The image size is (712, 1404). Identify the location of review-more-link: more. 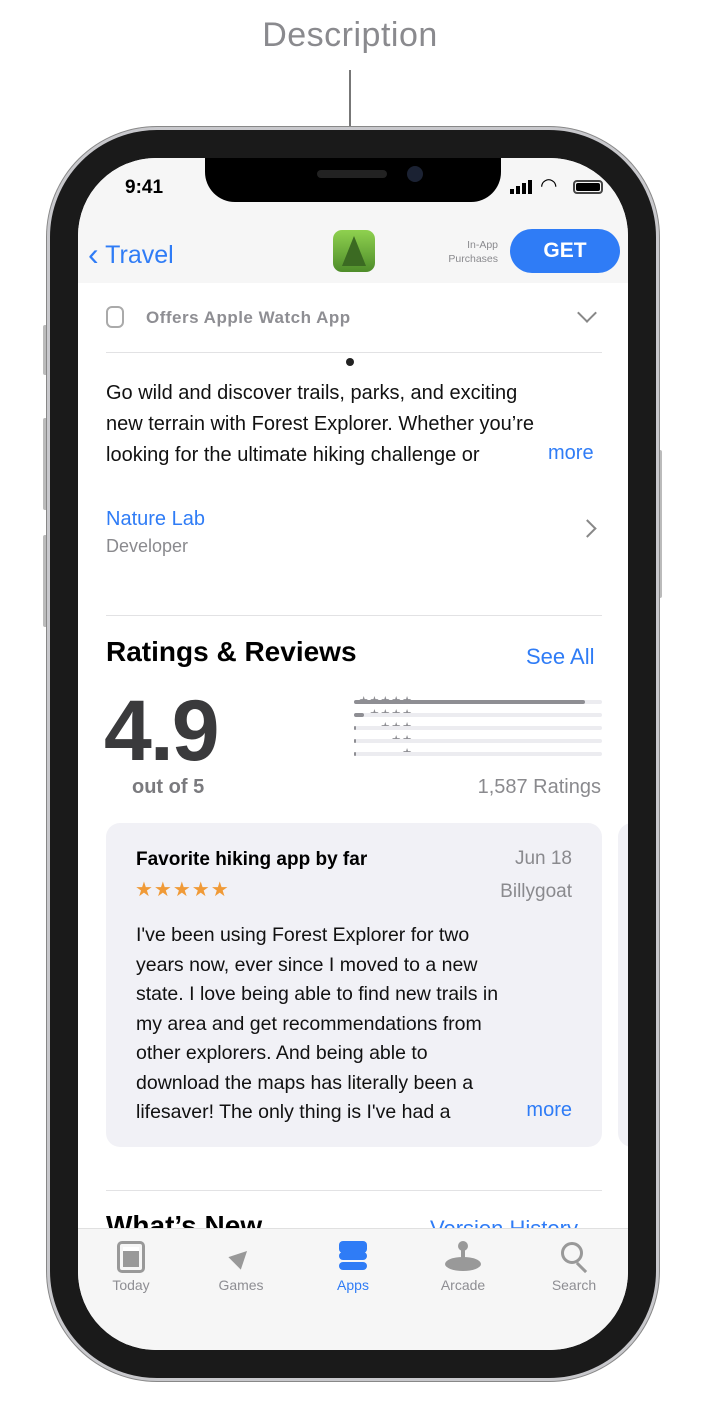
(549, 1110).